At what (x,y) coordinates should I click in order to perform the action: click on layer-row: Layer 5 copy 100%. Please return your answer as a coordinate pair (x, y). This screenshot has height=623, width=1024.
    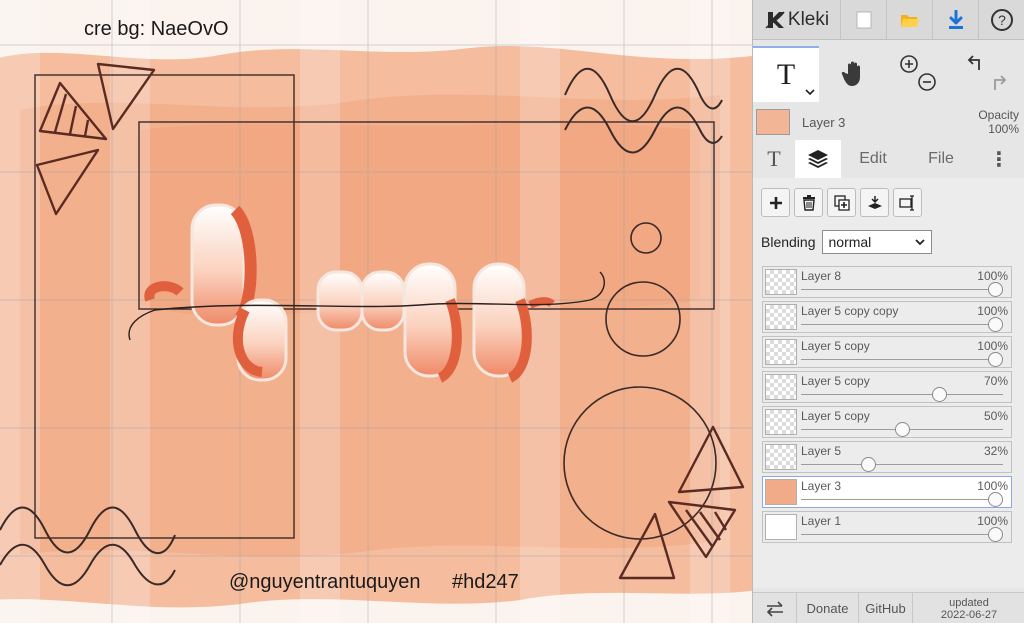
    Looking at the image, I should click on (887, 352).